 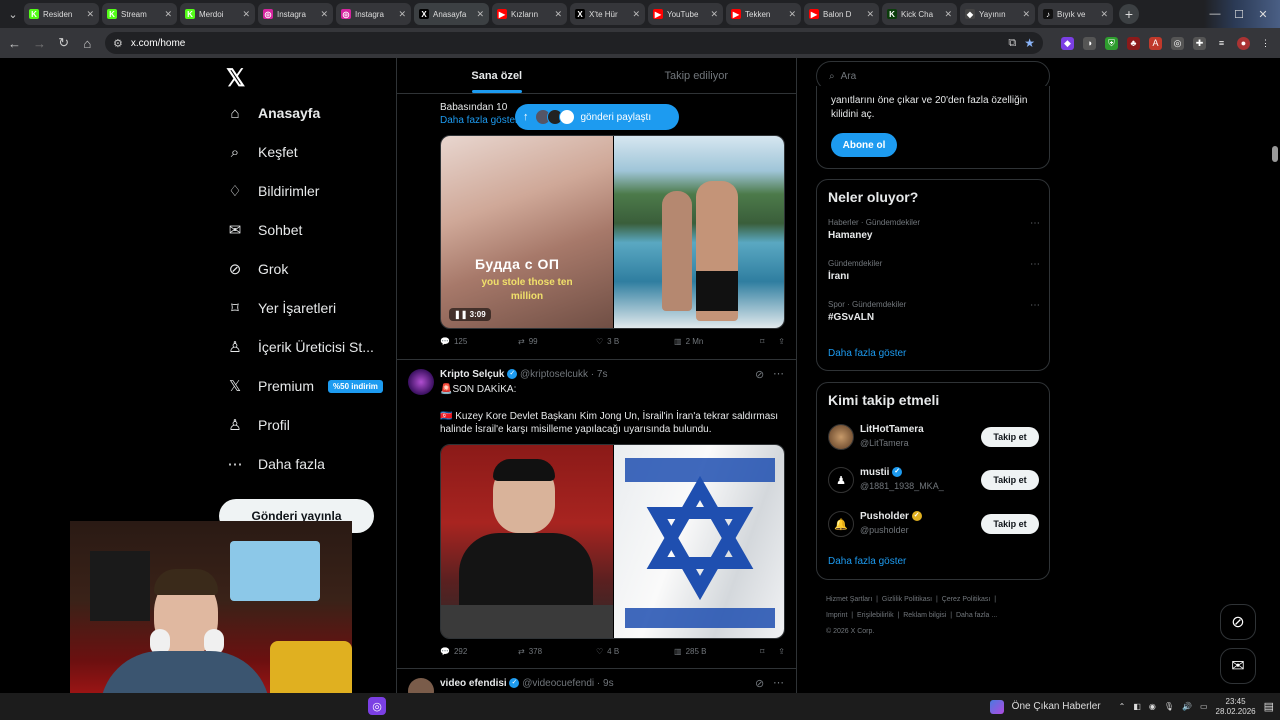 What do you see at coordinates (1155, 43) in the screenshot?
I see `adblock-icon: A` at bounding box center [1155, 43].